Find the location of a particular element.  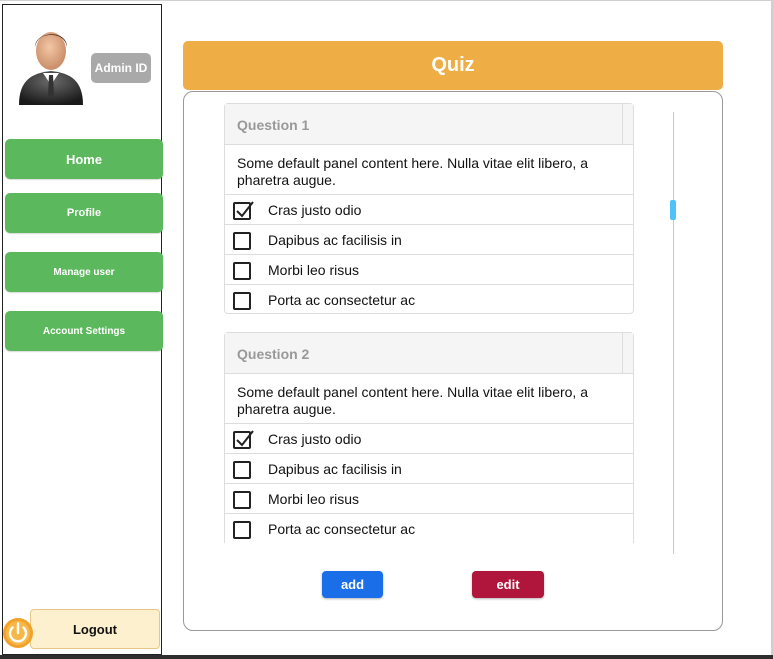

question-title: Question 2 is located at coordinates (273, 354).